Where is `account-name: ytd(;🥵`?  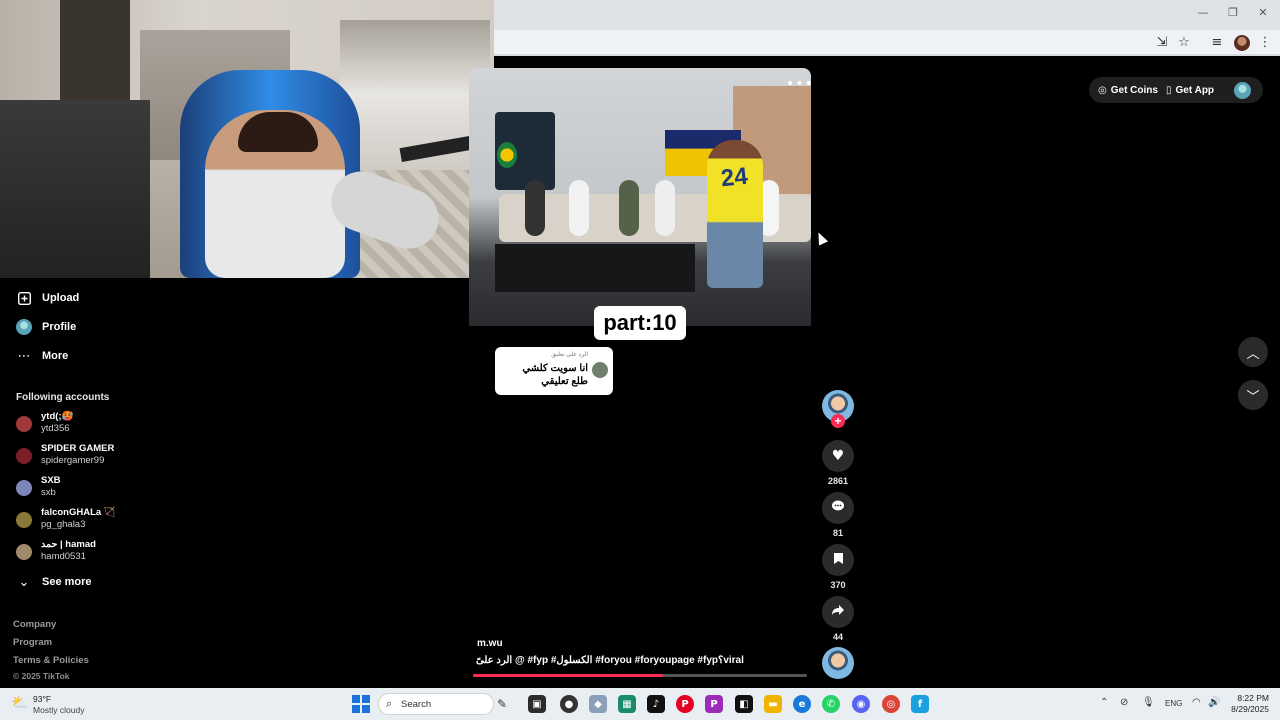 account-name: ytd(;🥵 is located at coordinates (57, 416).